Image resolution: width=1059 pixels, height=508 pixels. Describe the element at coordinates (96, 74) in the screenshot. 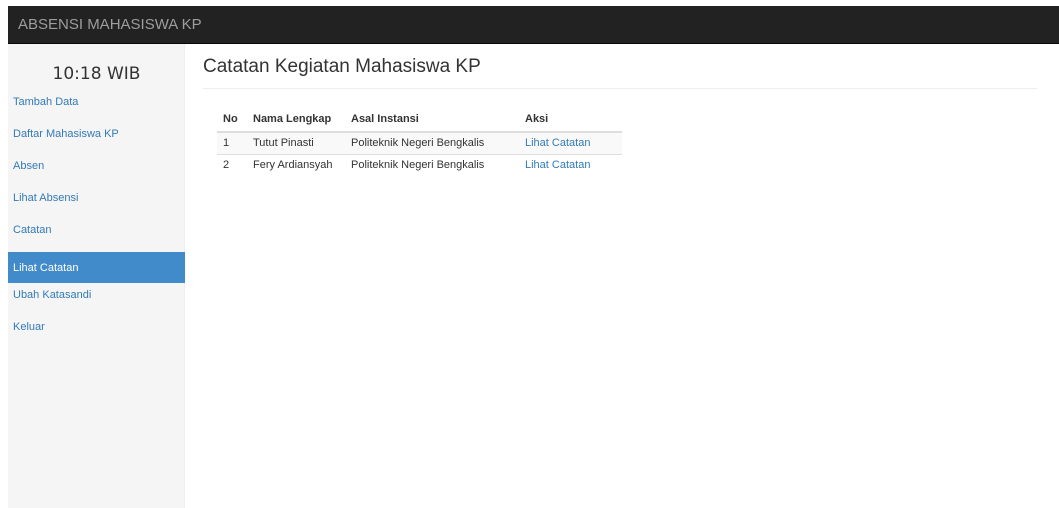

I see `clock-display: 10:18 WIB` at that location.